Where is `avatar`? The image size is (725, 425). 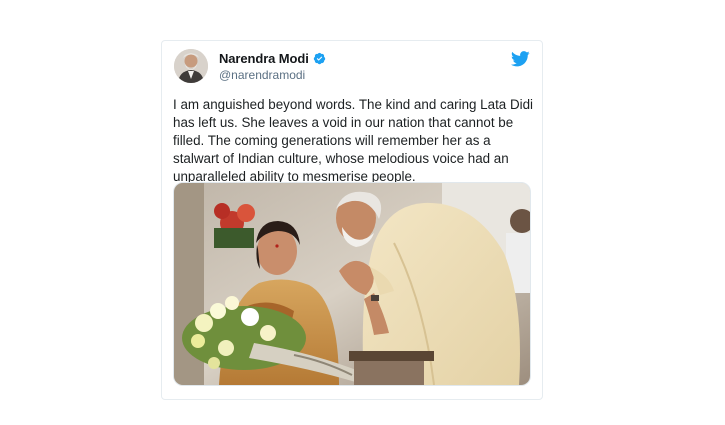
avatar is located at coordinates (191, 66).